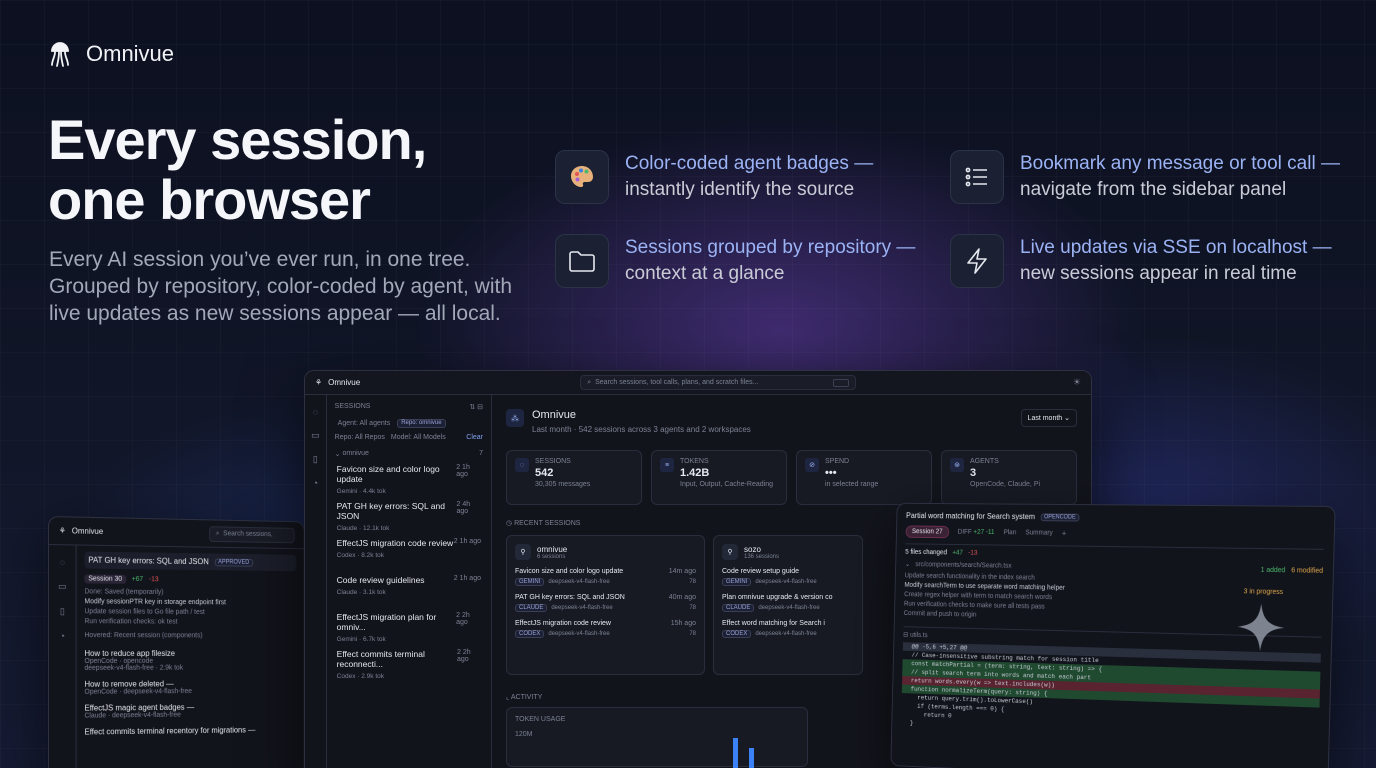 The width and height of the screenshot is (1376, 768). Describe the element at coordinates (515, 418) in the screenshot. I see `repo-icon: ⁂` at that location.